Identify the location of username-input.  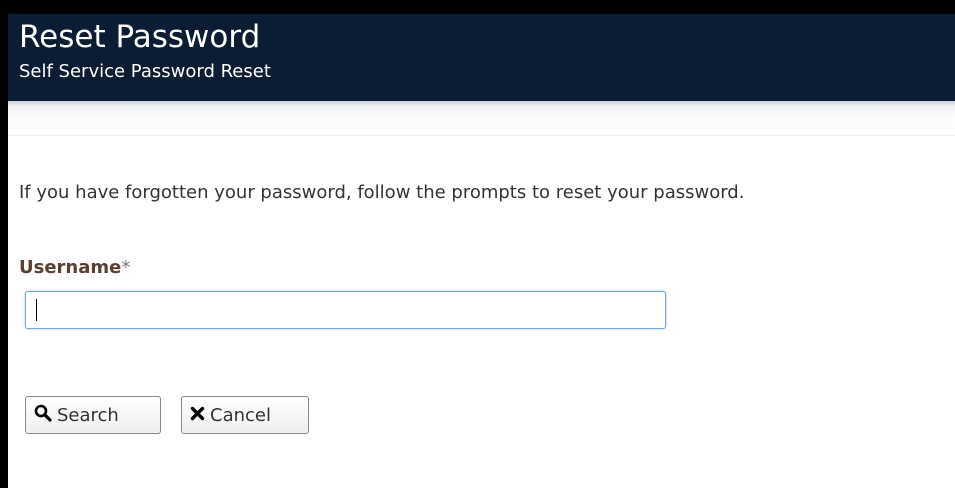
(345, 310).